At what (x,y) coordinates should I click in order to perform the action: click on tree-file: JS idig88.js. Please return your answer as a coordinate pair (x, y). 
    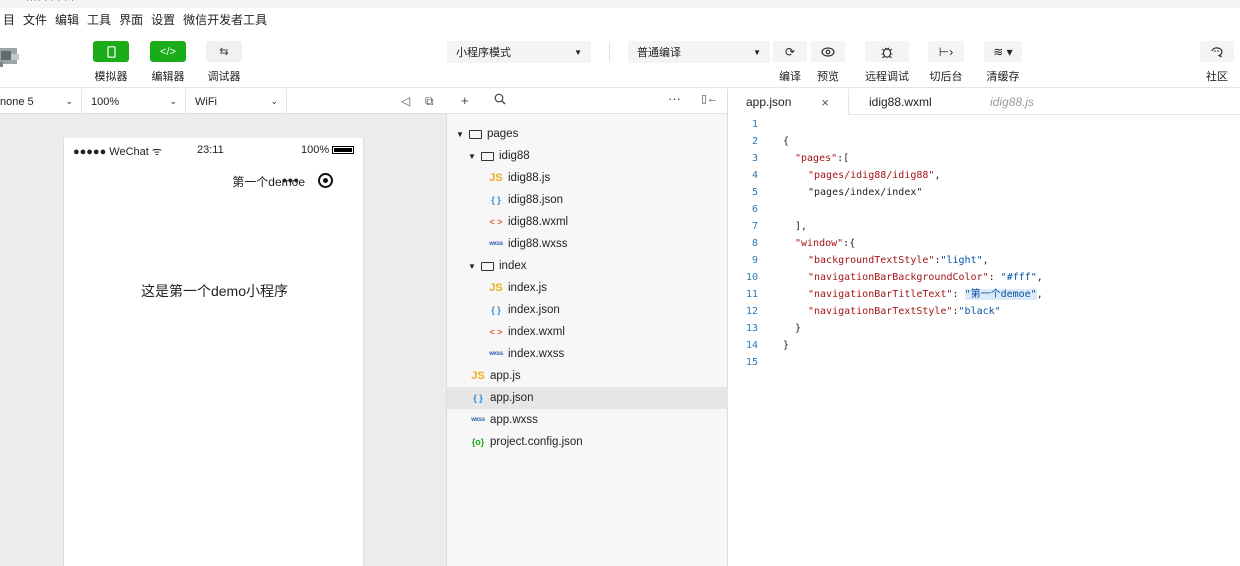
    Looking at the image, I should click on (587, 178).